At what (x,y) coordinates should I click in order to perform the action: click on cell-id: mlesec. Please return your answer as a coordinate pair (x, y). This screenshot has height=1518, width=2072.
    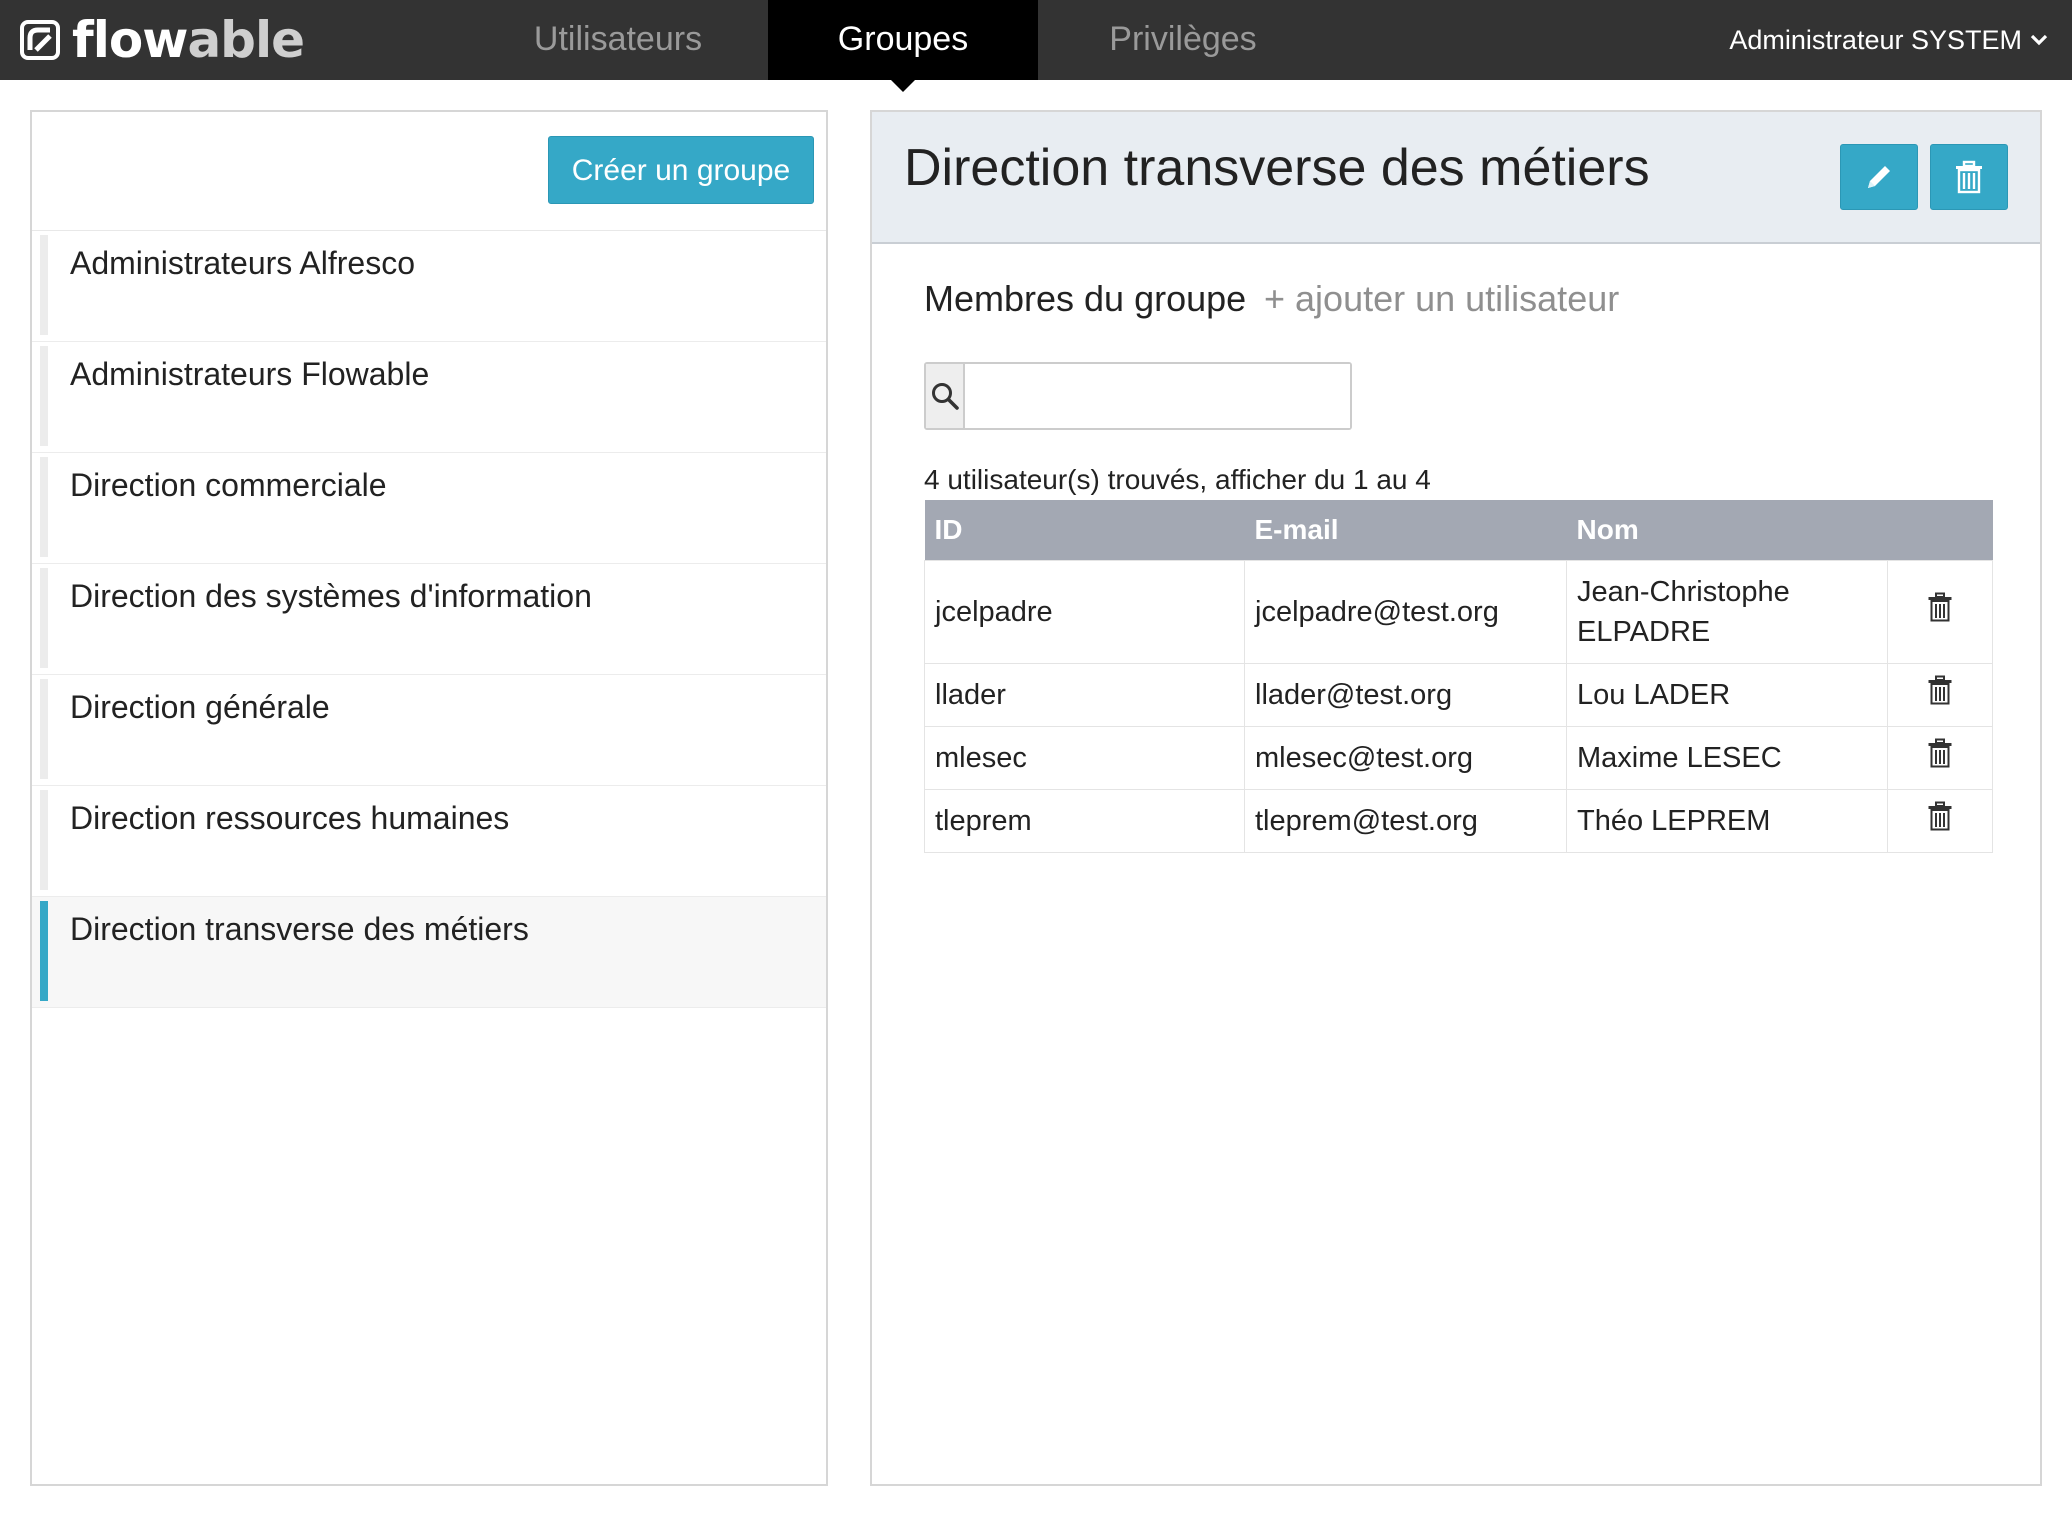
    Looking at the image, I should click on (1084, 758).